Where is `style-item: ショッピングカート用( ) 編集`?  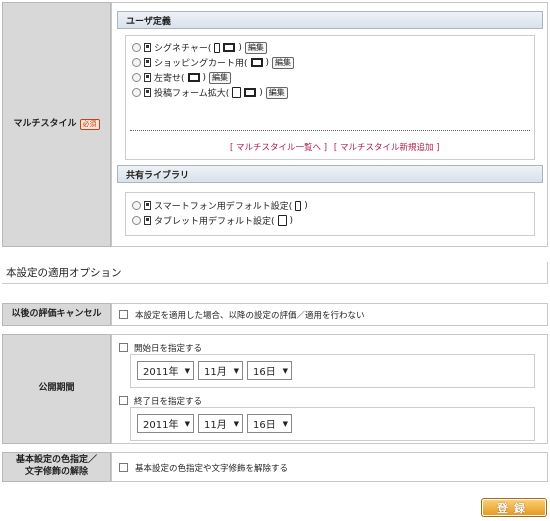 style-item: ショッピングカート用( ) 編集 is located at coordinates (213, 62).